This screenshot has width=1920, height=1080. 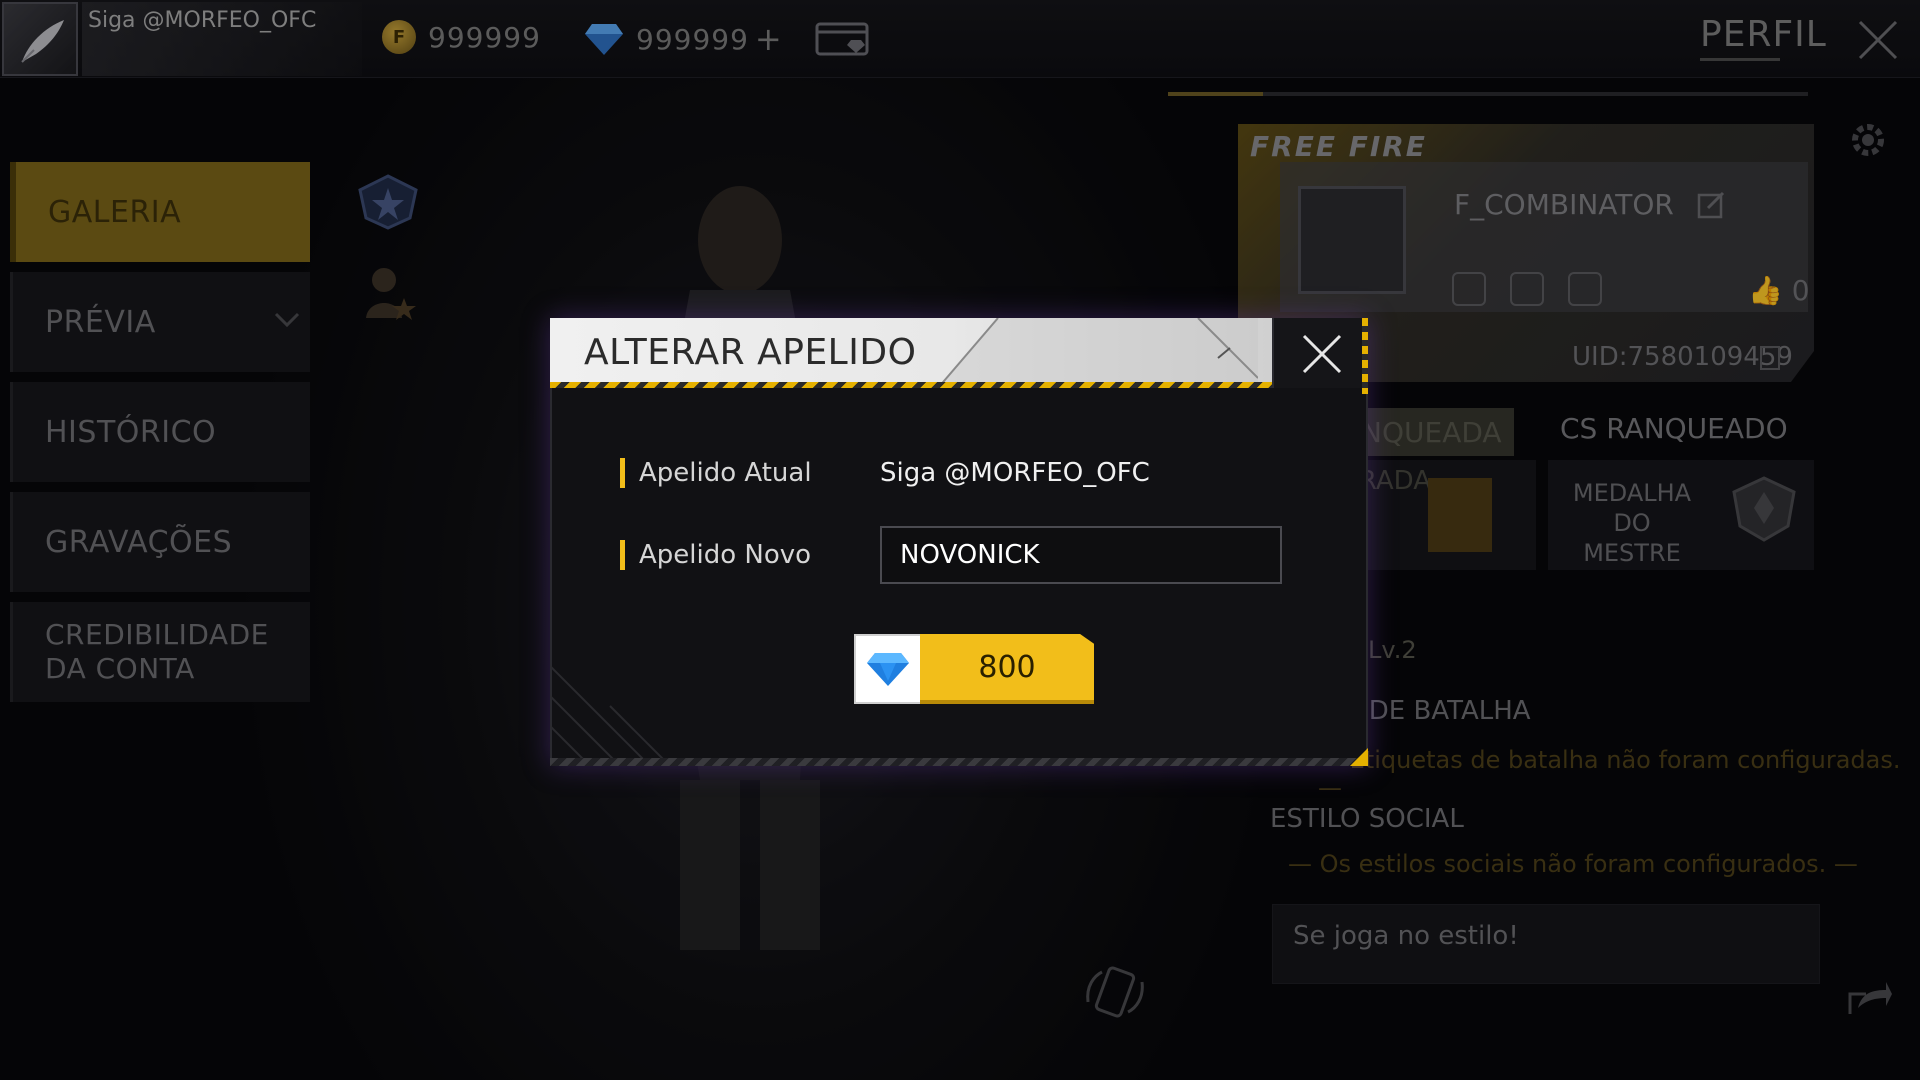 I want to click on corner-accent, so click(x=1359, y=757).